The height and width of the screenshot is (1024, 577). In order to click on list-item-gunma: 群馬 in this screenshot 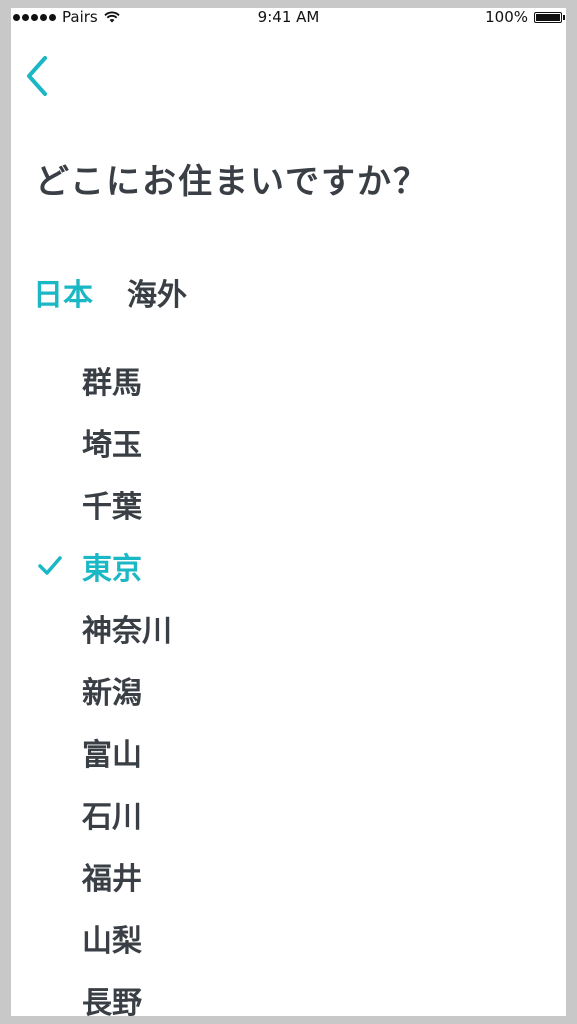, I will do `click(288, 380)`.